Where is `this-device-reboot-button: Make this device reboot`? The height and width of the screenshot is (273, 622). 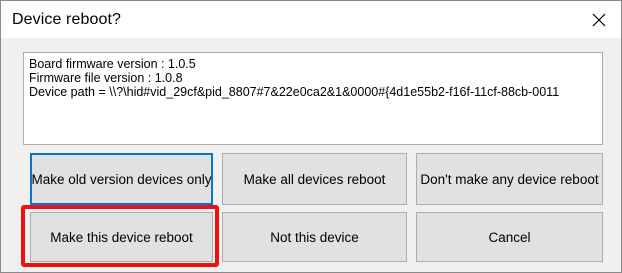 this-device-reboot-button: Make this device reboot is located at coordinates (121, 237).